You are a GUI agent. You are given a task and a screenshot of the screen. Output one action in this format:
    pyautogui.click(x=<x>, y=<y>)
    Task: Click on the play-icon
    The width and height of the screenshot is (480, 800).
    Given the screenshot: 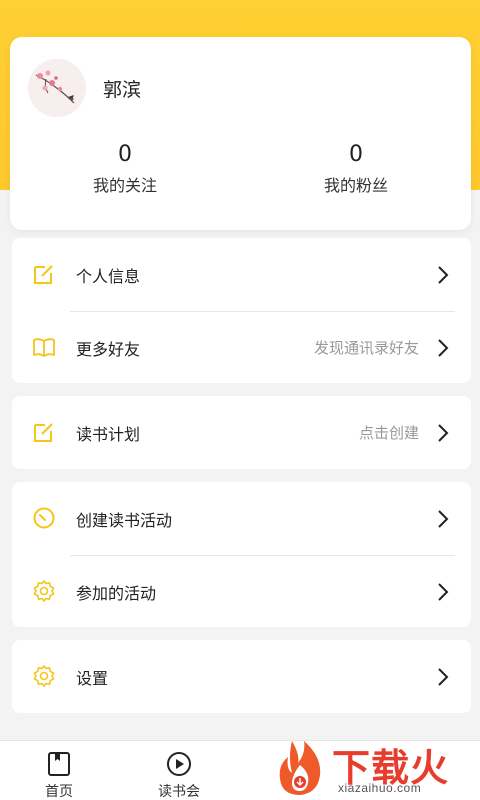 What is the action you would take?
    pyautogui.click(x=179, y=764)
    